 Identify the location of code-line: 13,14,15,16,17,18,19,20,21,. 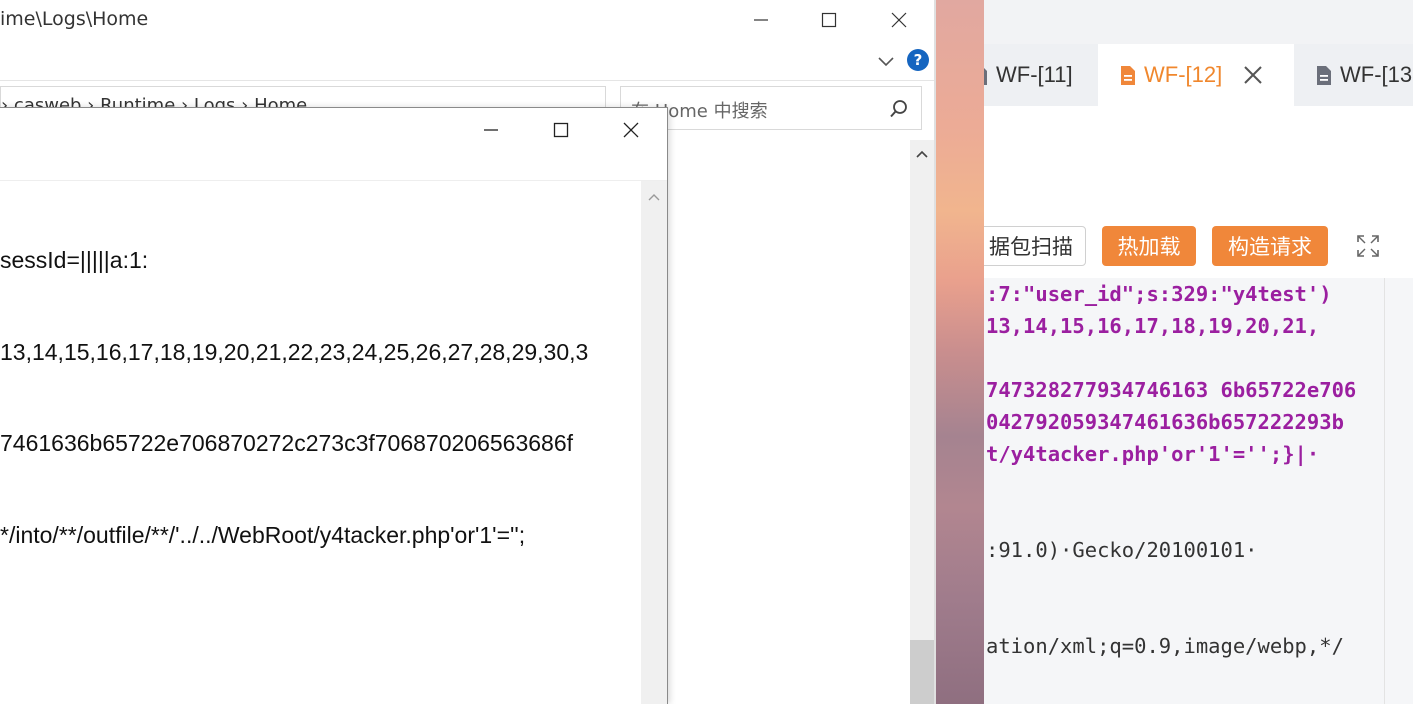
(1153, 326).